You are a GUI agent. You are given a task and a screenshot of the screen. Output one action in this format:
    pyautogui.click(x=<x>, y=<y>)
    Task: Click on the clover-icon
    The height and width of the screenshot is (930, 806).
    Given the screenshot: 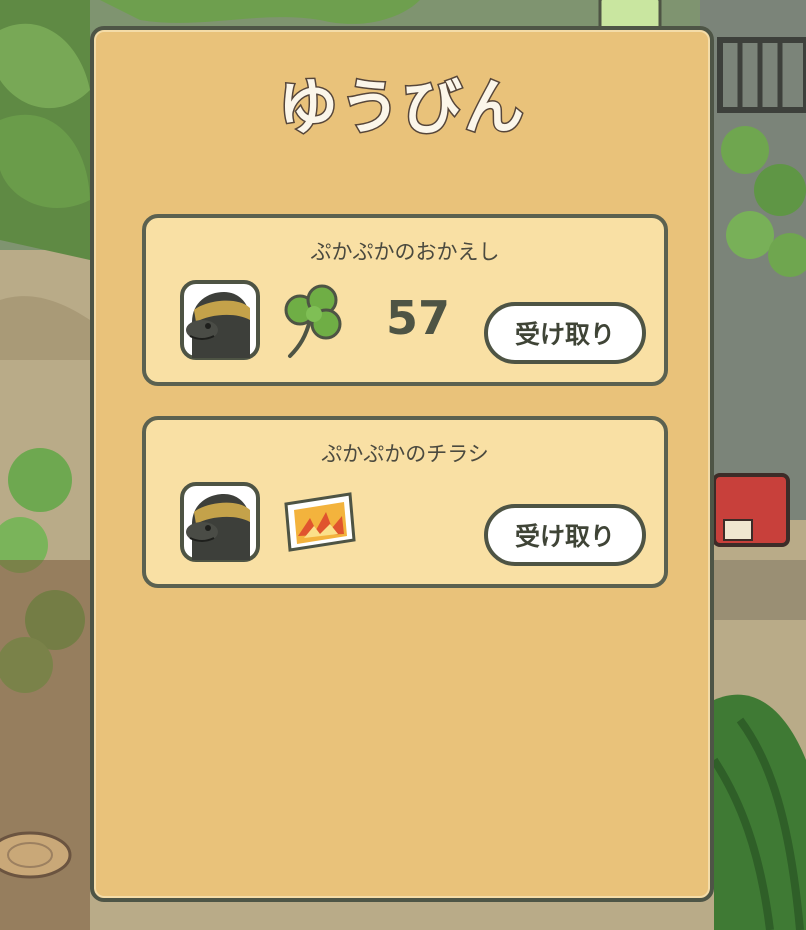 What is the action you would take?
    pyautogui.click(x=313, y=321)
    